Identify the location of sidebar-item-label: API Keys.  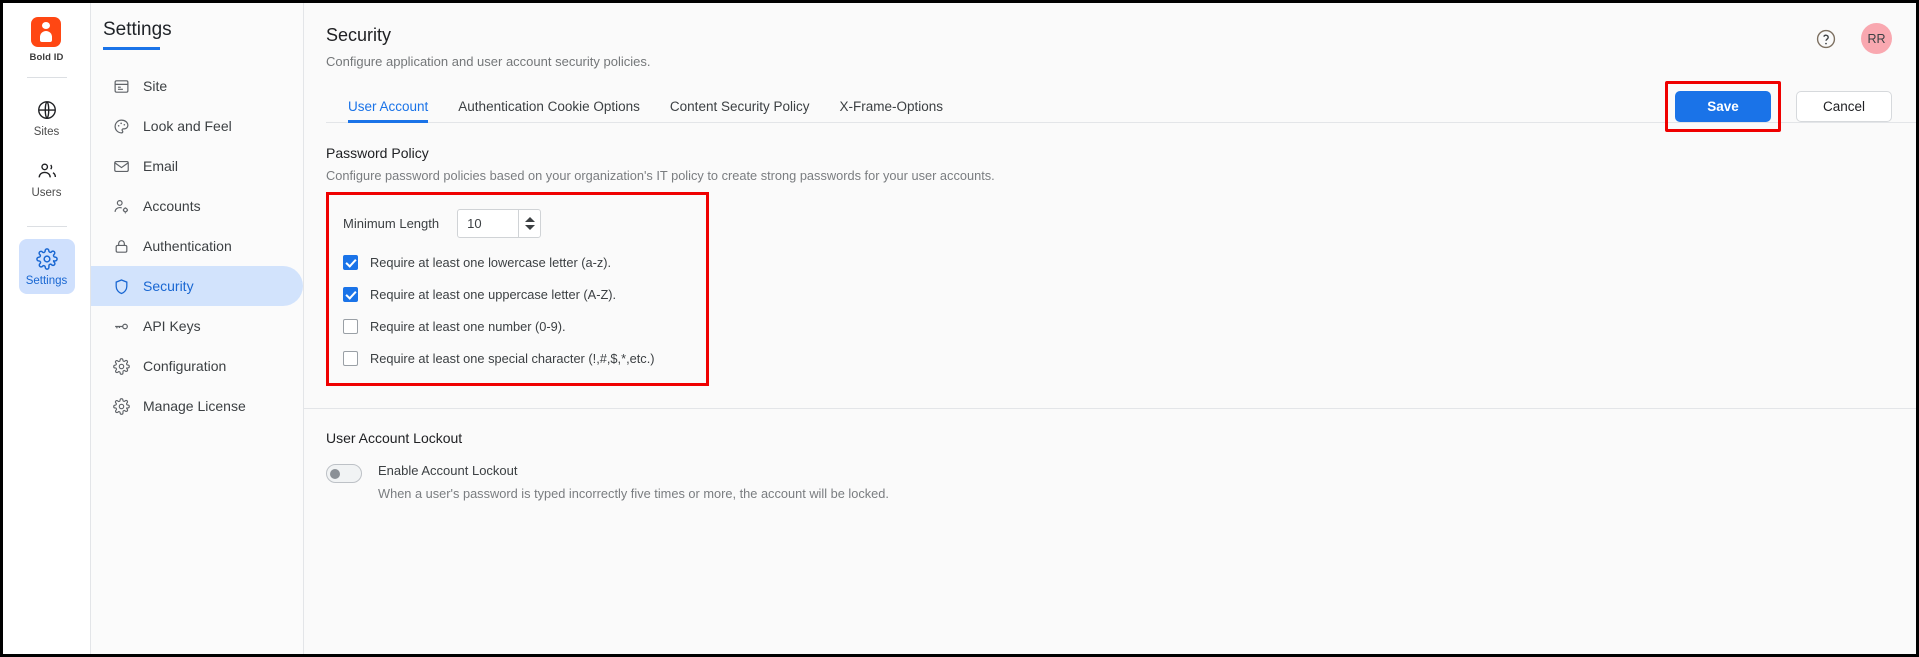
(172, 326).